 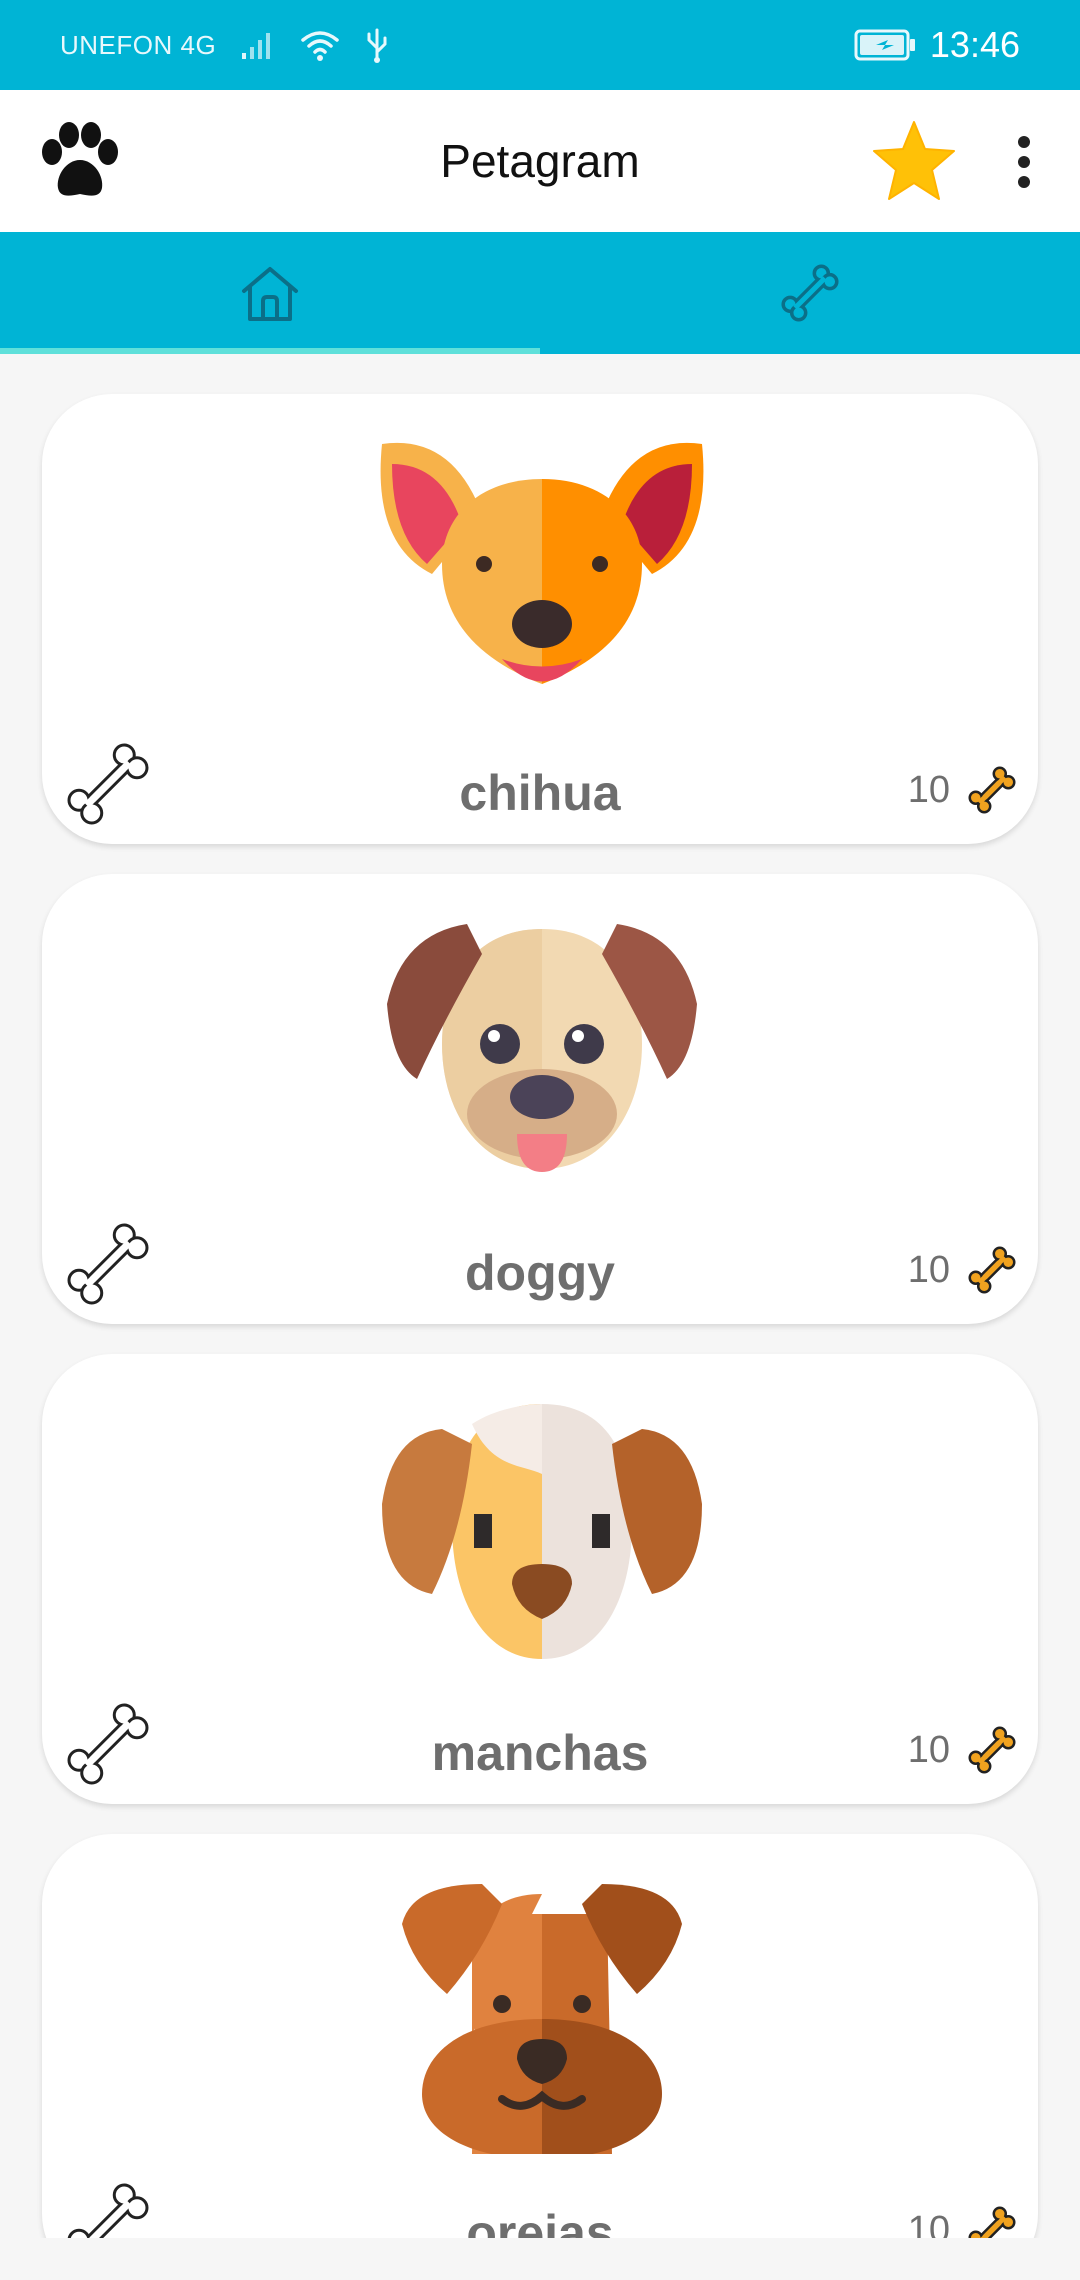 I want to click on bone-icon, so click(x=810, y=293).